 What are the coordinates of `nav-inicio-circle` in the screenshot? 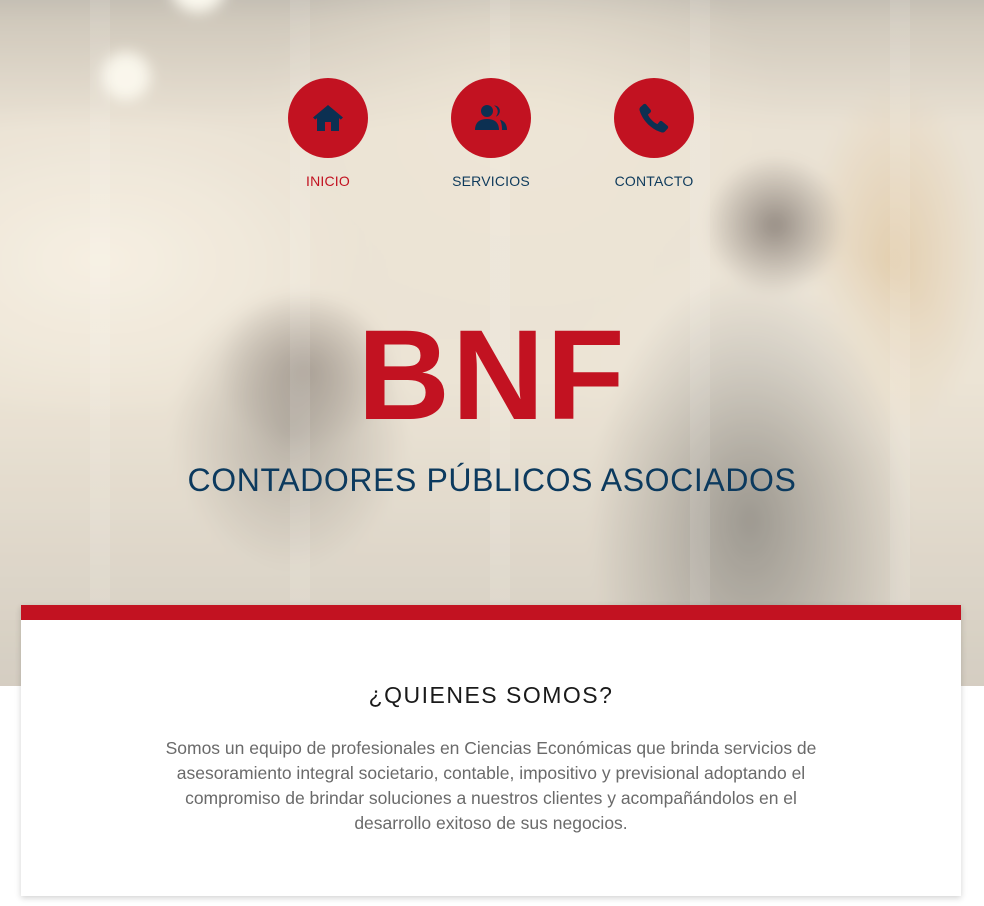 It's located at (328, 118).